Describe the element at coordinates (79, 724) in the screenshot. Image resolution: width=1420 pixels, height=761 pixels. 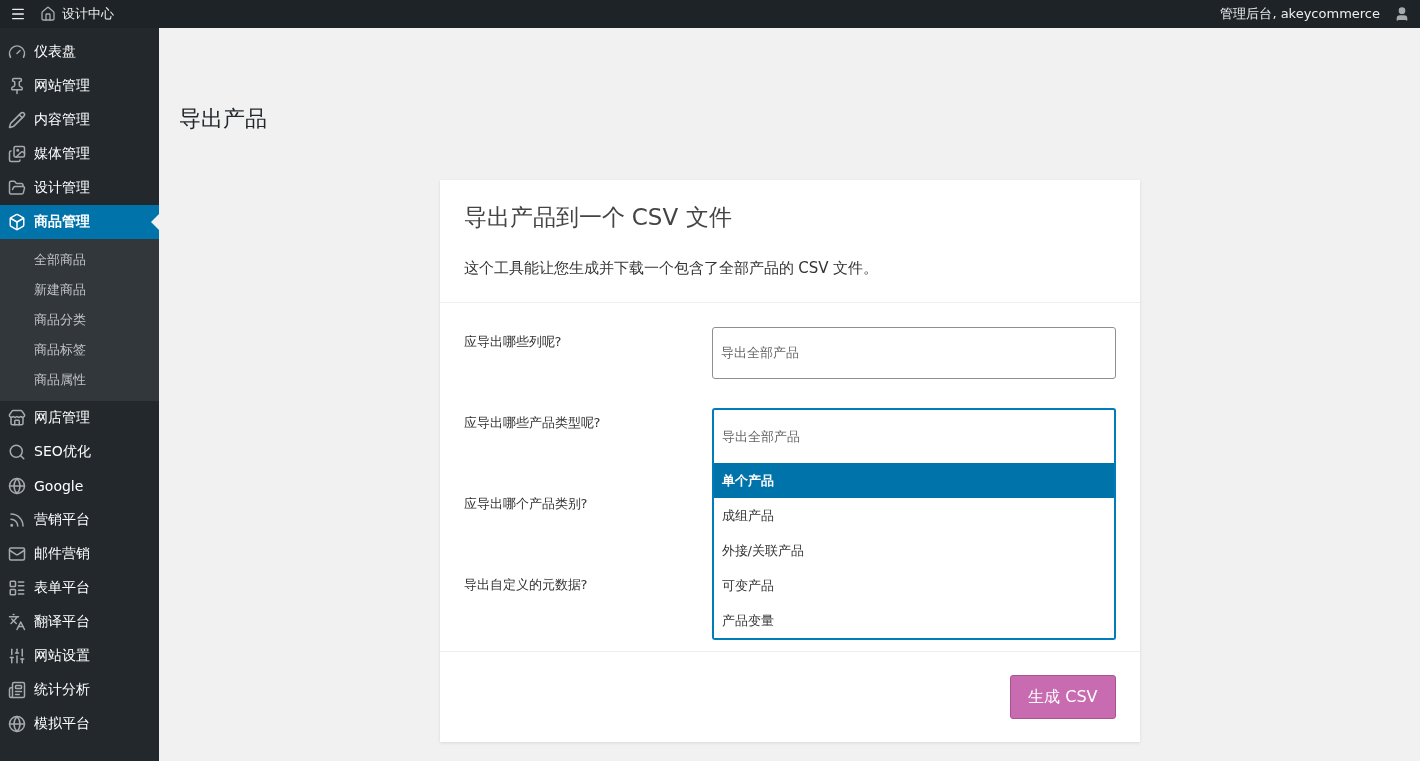
I see `sidebar-item: 模拟平台` at that location.